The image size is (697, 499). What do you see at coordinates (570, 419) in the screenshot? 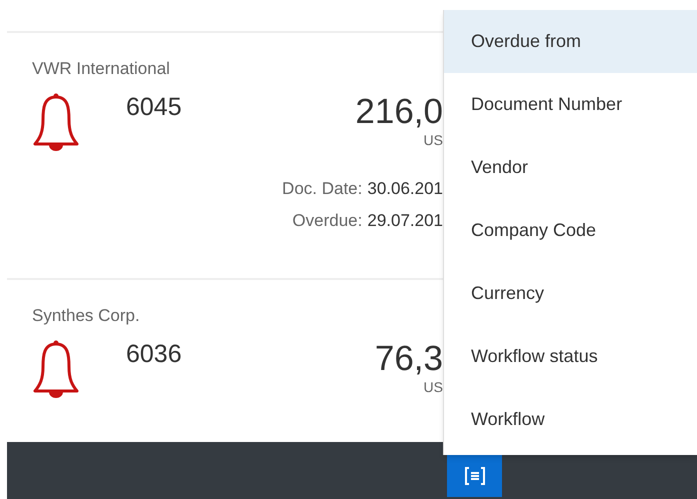
I see `menu-item: Workflow` at bounding box center [570, 419].